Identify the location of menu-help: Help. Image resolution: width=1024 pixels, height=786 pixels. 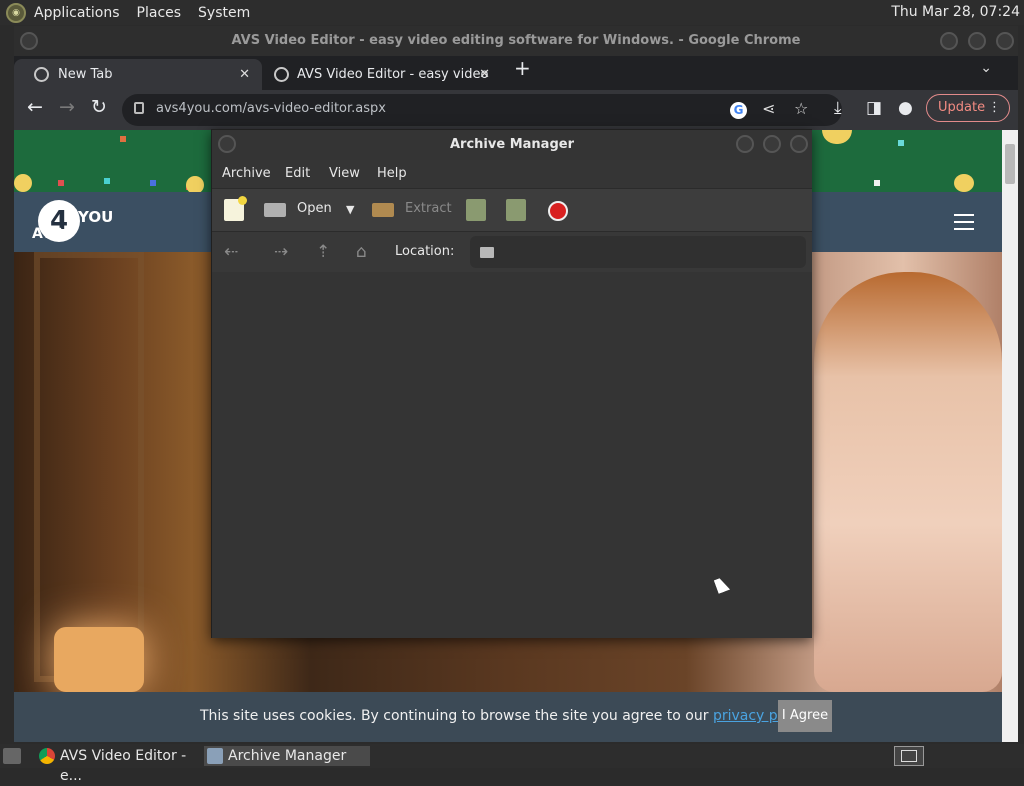
(392, 173).